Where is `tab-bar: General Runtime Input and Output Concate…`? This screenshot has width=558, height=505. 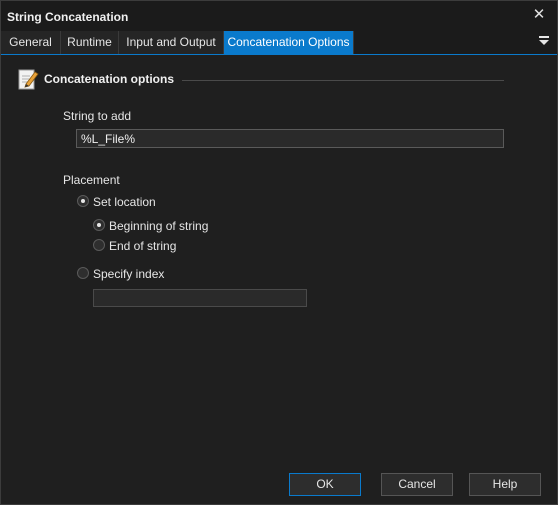 tab-bar: General Runtime Input and Output Concate… is located at coordinates (279, 43).